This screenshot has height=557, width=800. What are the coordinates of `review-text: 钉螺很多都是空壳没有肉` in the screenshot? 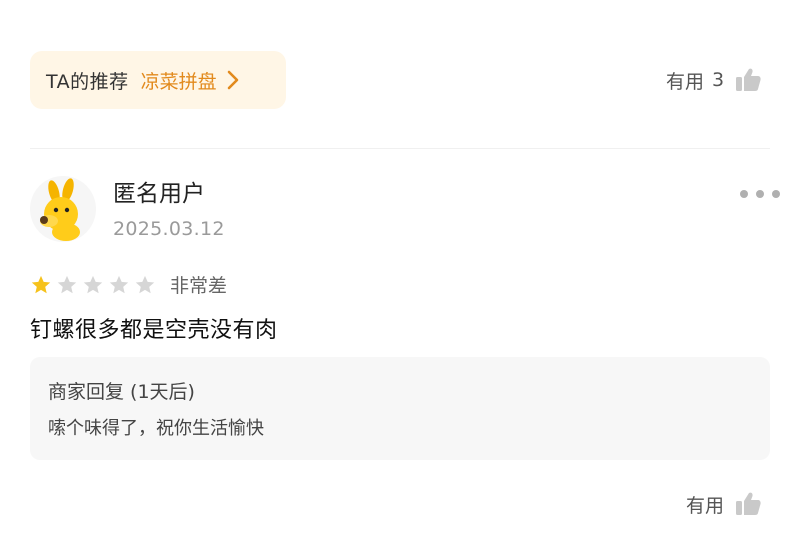 It's located at (154, 330).